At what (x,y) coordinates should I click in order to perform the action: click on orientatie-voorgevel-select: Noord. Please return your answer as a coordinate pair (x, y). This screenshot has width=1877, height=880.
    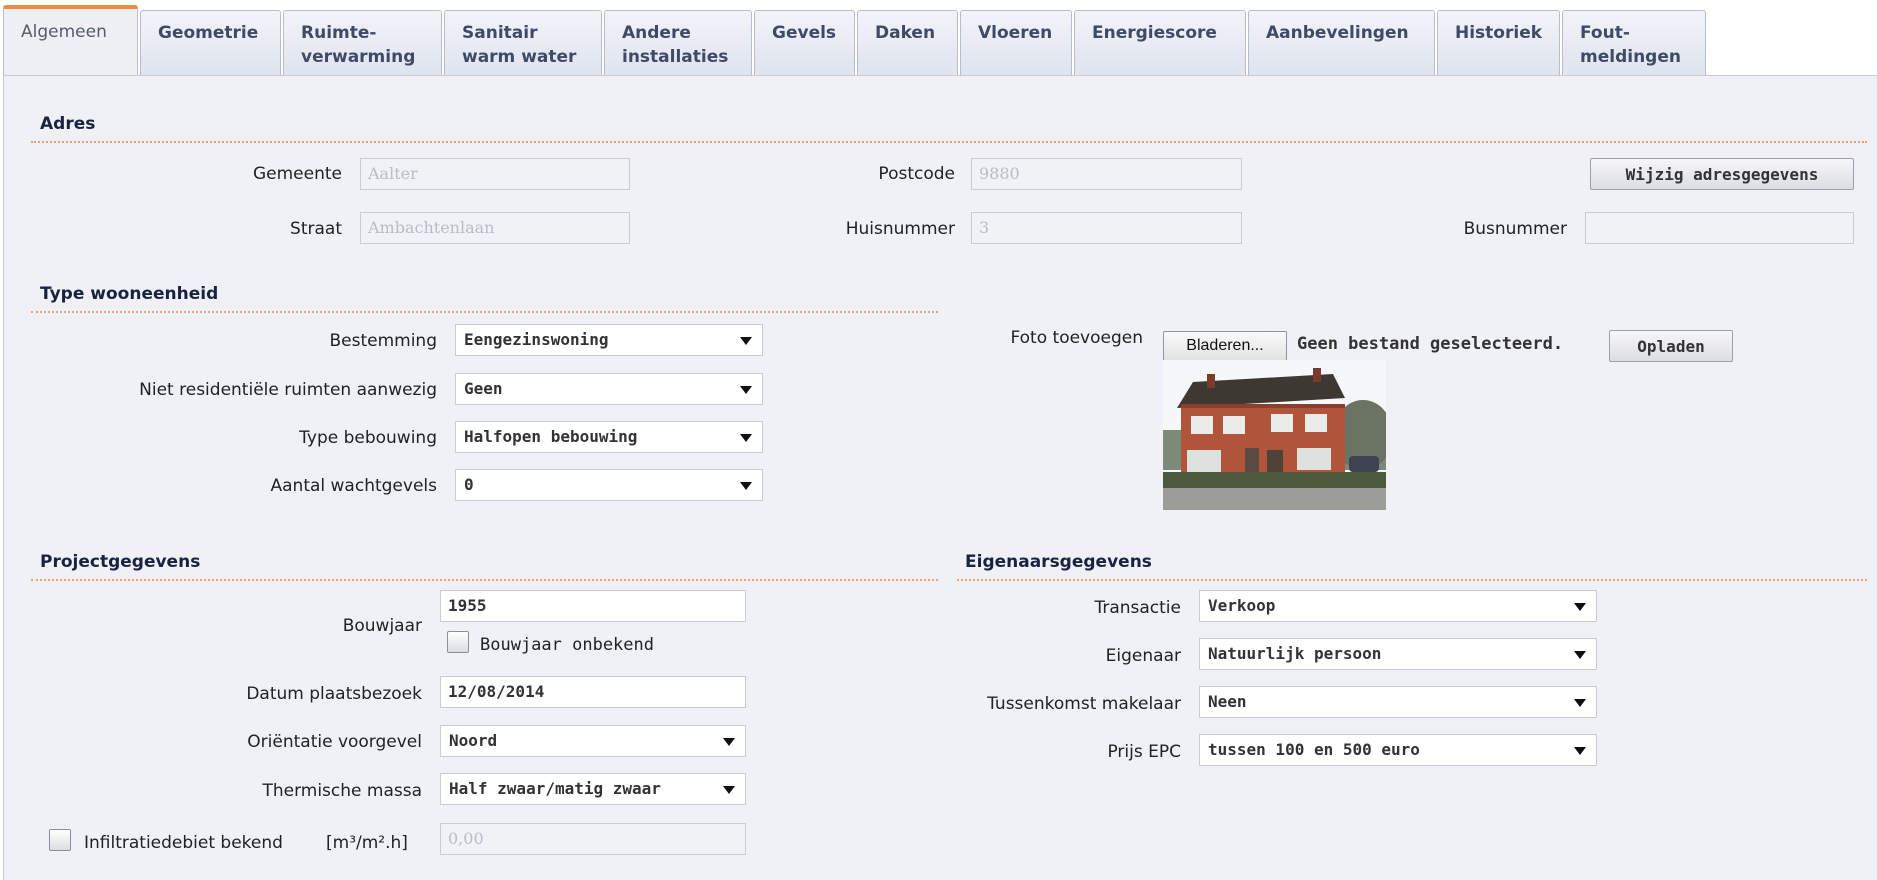
    Looking at the image, I should click on (593, 741).